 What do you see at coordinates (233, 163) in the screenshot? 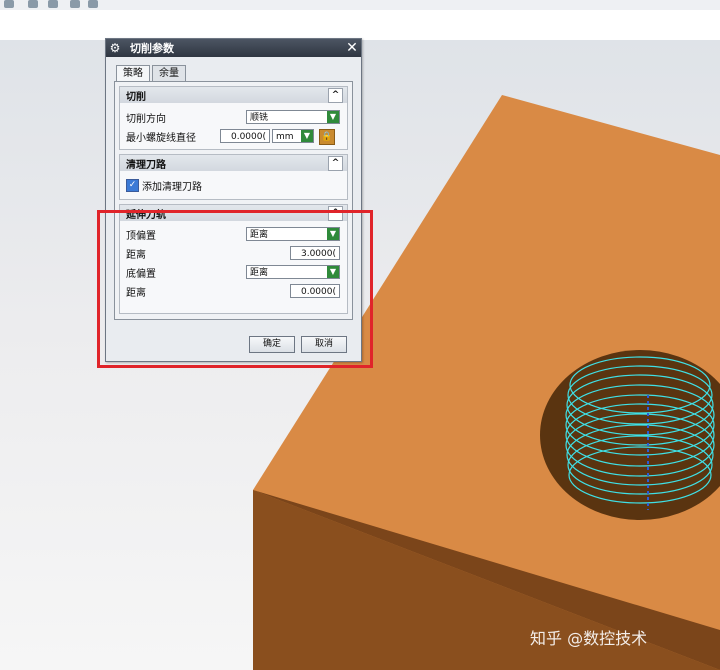
I see `cleanup-section-header: 清理刀路 ^` at bounding box center [233, 163].